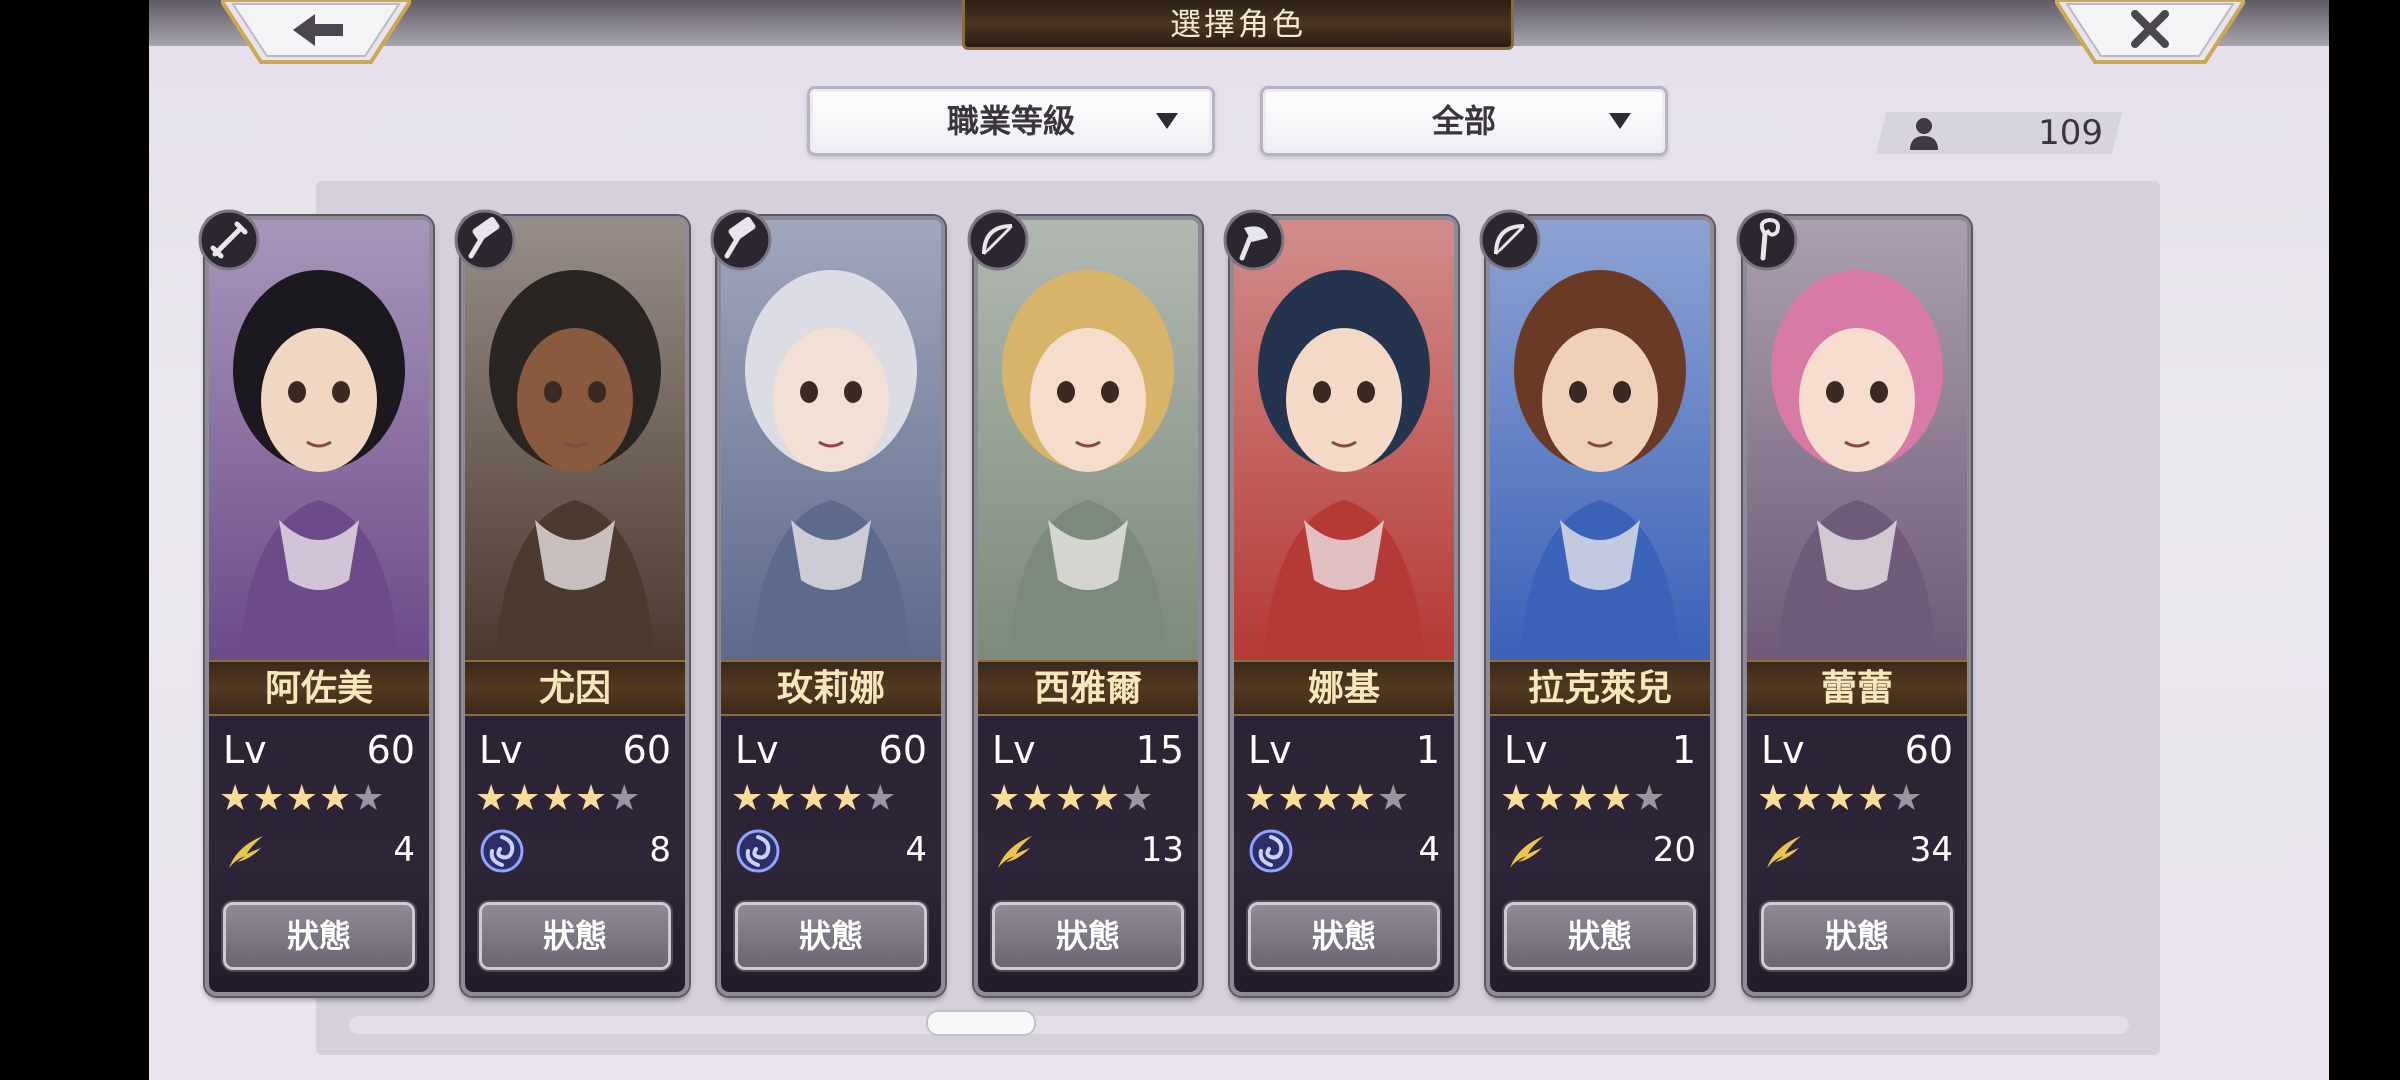  Describe the element at coordinates (1924, 134) in the screenshot. I see `person-icon` at that location.